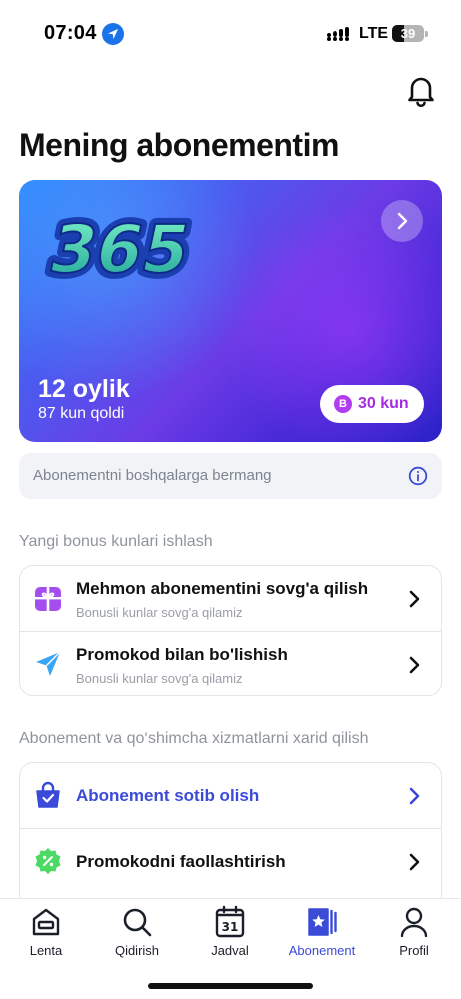 This screenshot has width=461, height=999. What do you see at coordinates (230, 950) in the screenshot?
I see `nav-label: Jadval` at bounding box center [230, 950].